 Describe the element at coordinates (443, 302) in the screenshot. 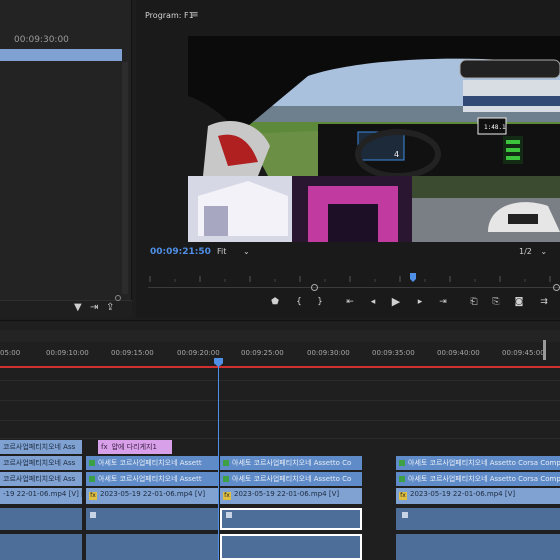

I see `go-out-icon: ⇥` at that location.